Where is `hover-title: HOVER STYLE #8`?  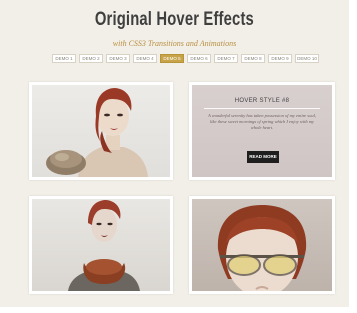 hover-title: HOVER STYLE #8 is located at coordinates (262, 101).